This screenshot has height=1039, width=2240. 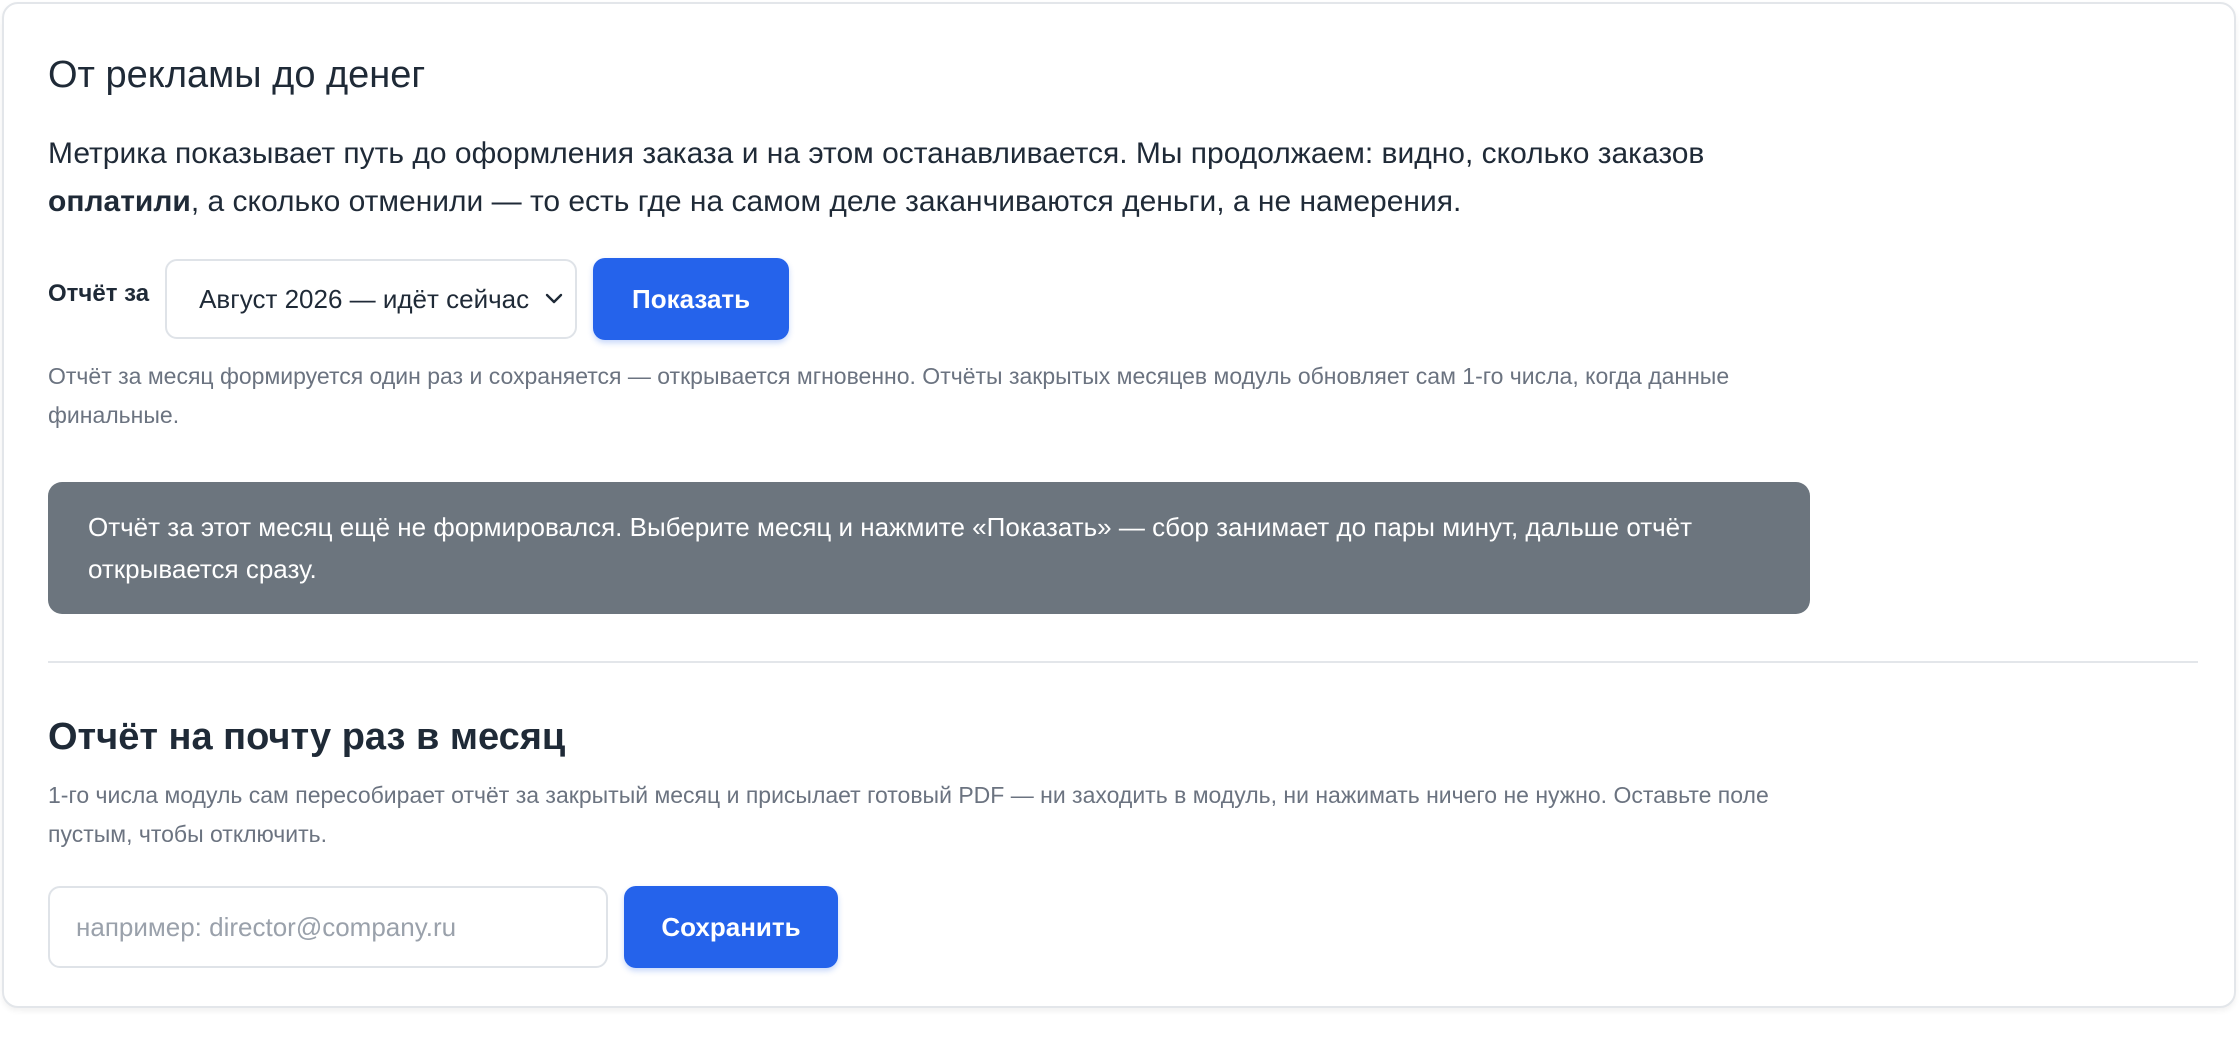 I want to click on period-label: Отчёт за, so click(x=99, y=293).